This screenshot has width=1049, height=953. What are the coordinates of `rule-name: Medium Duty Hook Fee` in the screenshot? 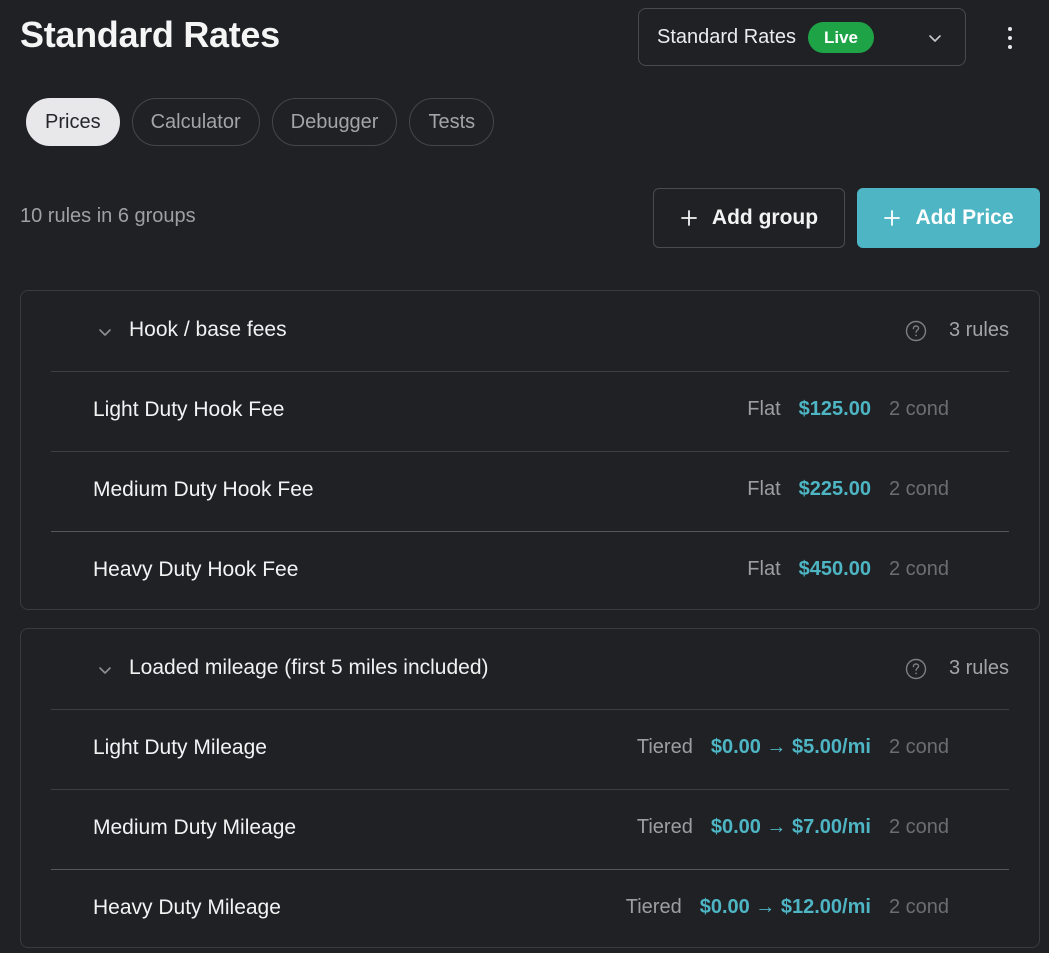 It's located at (203, 489).